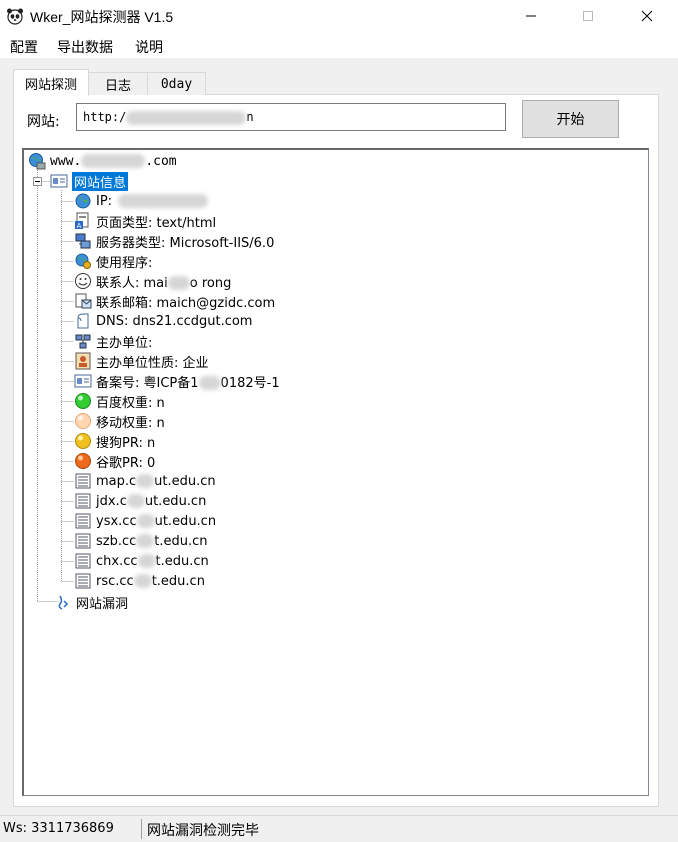 This screenshot has height=842, width=678. Describe the element at coordinates (83, 421) in the screenshot. I see `peach-ball-icon` at that location.